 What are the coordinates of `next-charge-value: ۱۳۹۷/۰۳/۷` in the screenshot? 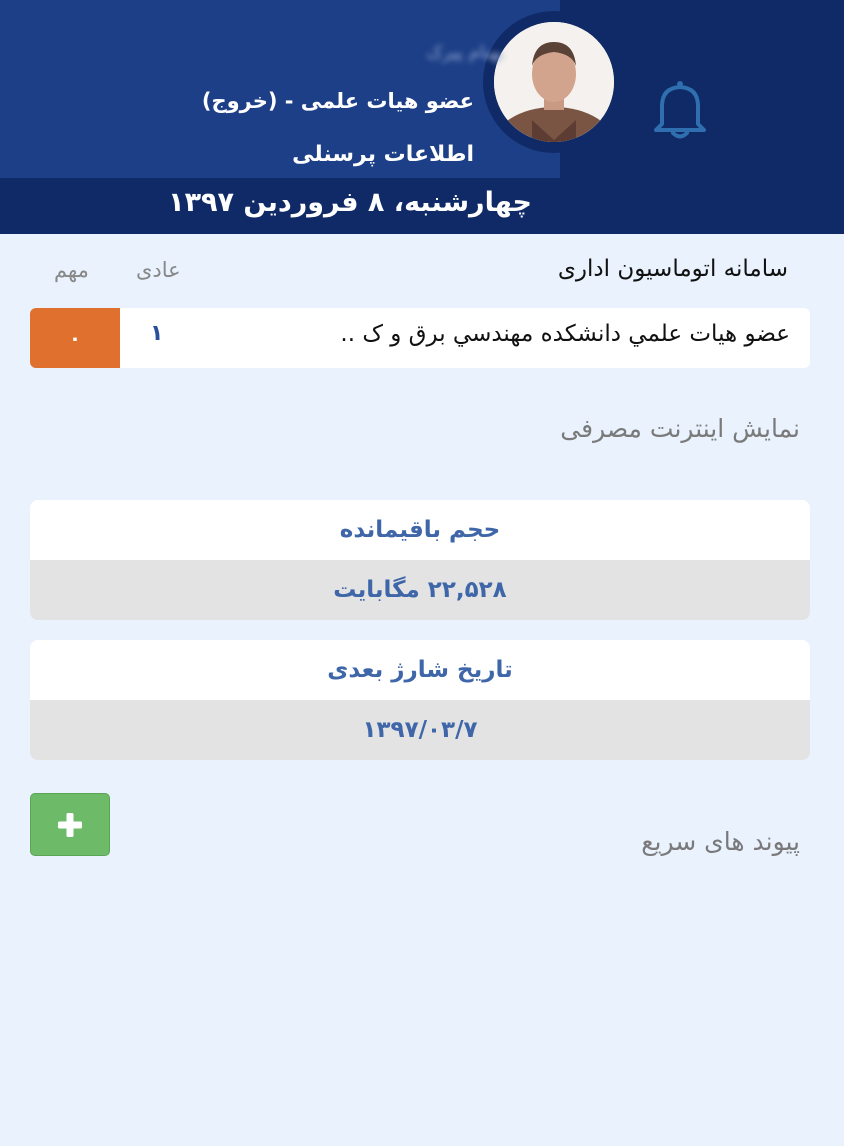 It's located at (420, 730).